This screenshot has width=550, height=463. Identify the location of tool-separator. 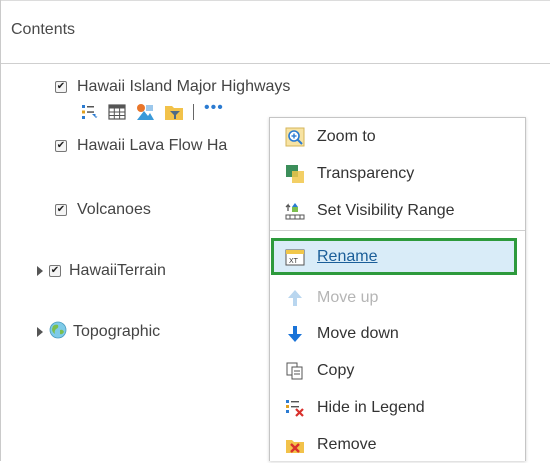
(193, 112).